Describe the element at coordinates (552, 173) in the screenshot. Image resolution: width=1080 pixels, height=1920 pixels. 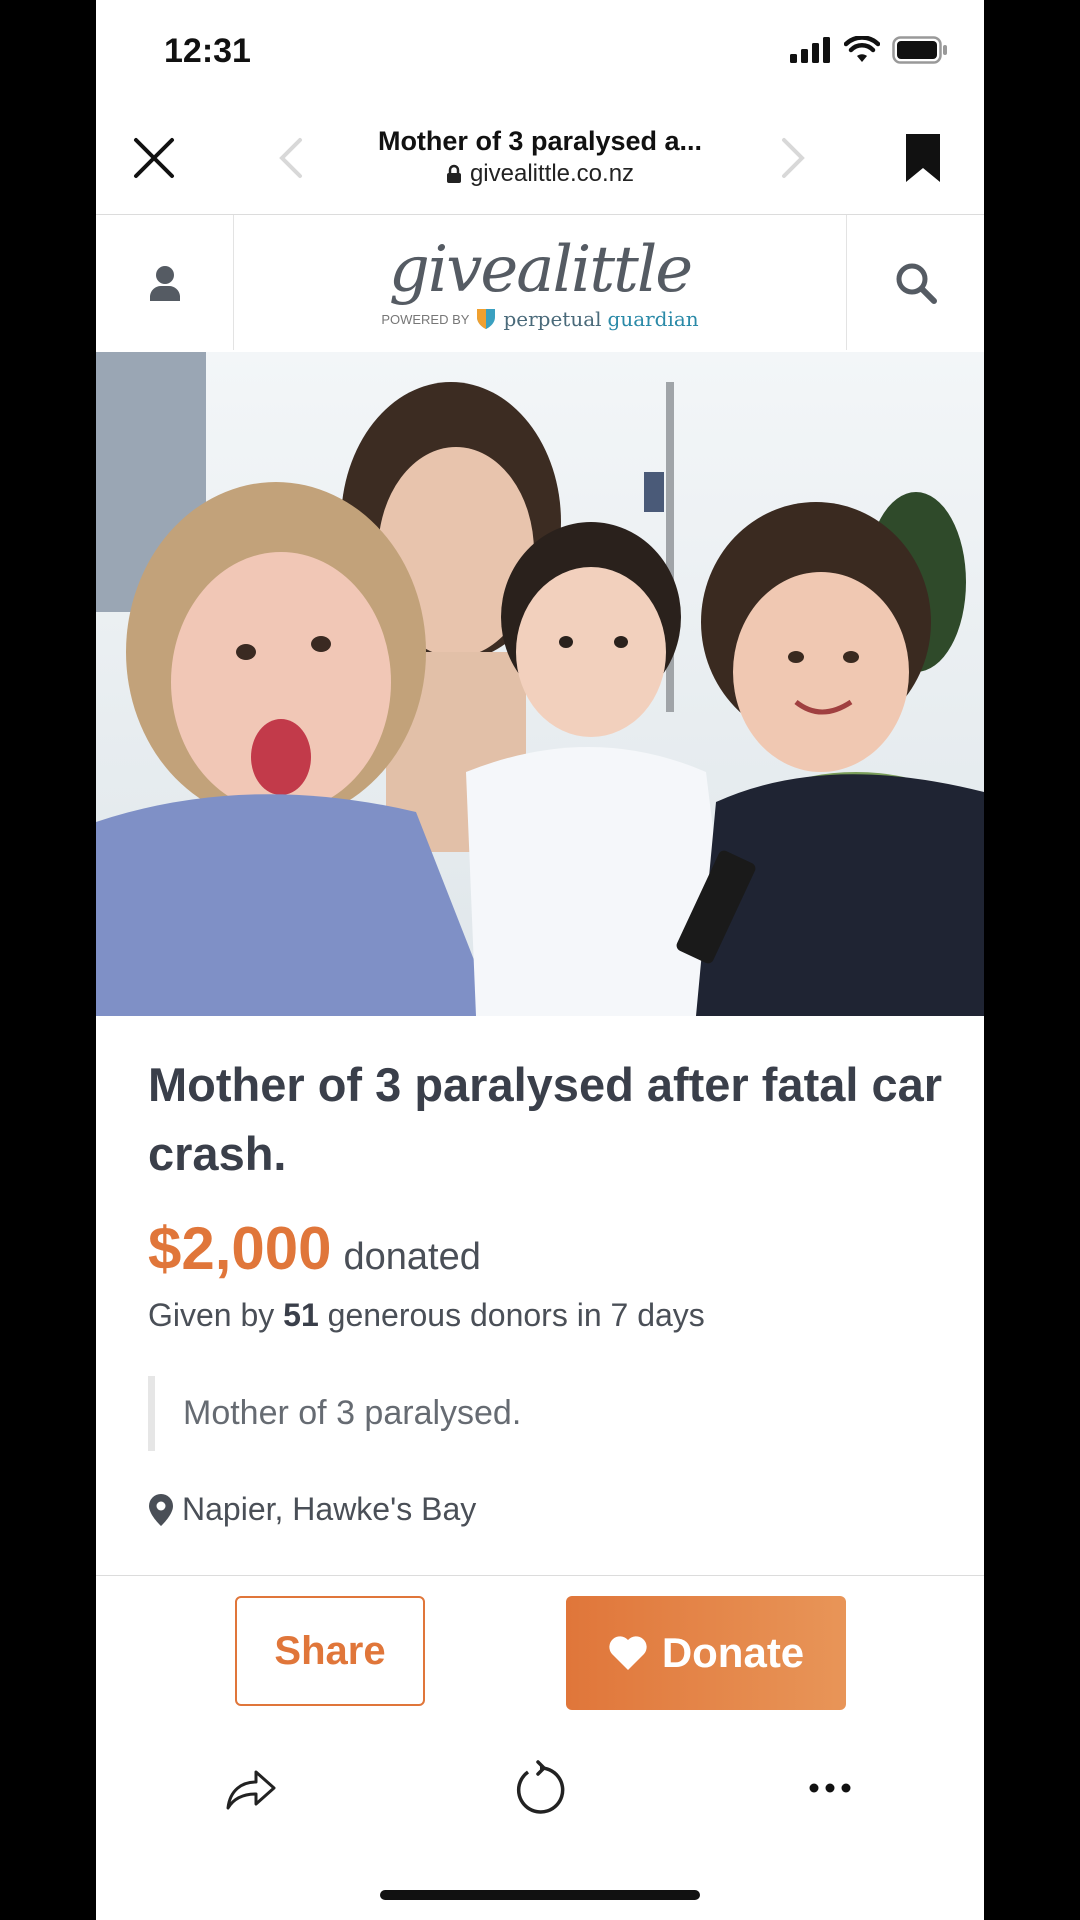
I see `url-text: givealittle.co.nz` at that location.